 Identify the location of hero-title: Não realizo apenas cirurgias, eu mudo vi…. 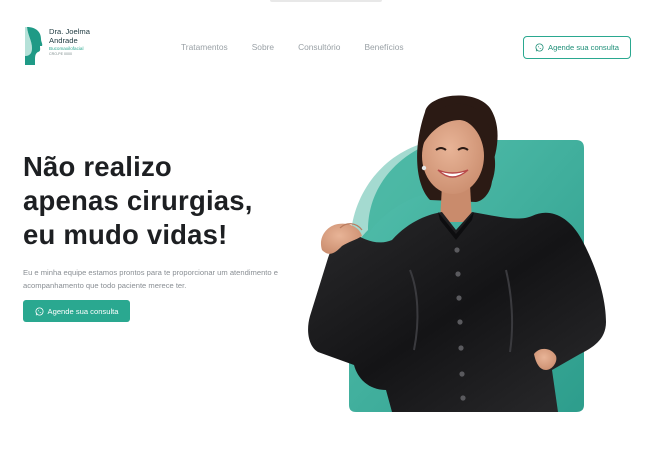
(168, 201).